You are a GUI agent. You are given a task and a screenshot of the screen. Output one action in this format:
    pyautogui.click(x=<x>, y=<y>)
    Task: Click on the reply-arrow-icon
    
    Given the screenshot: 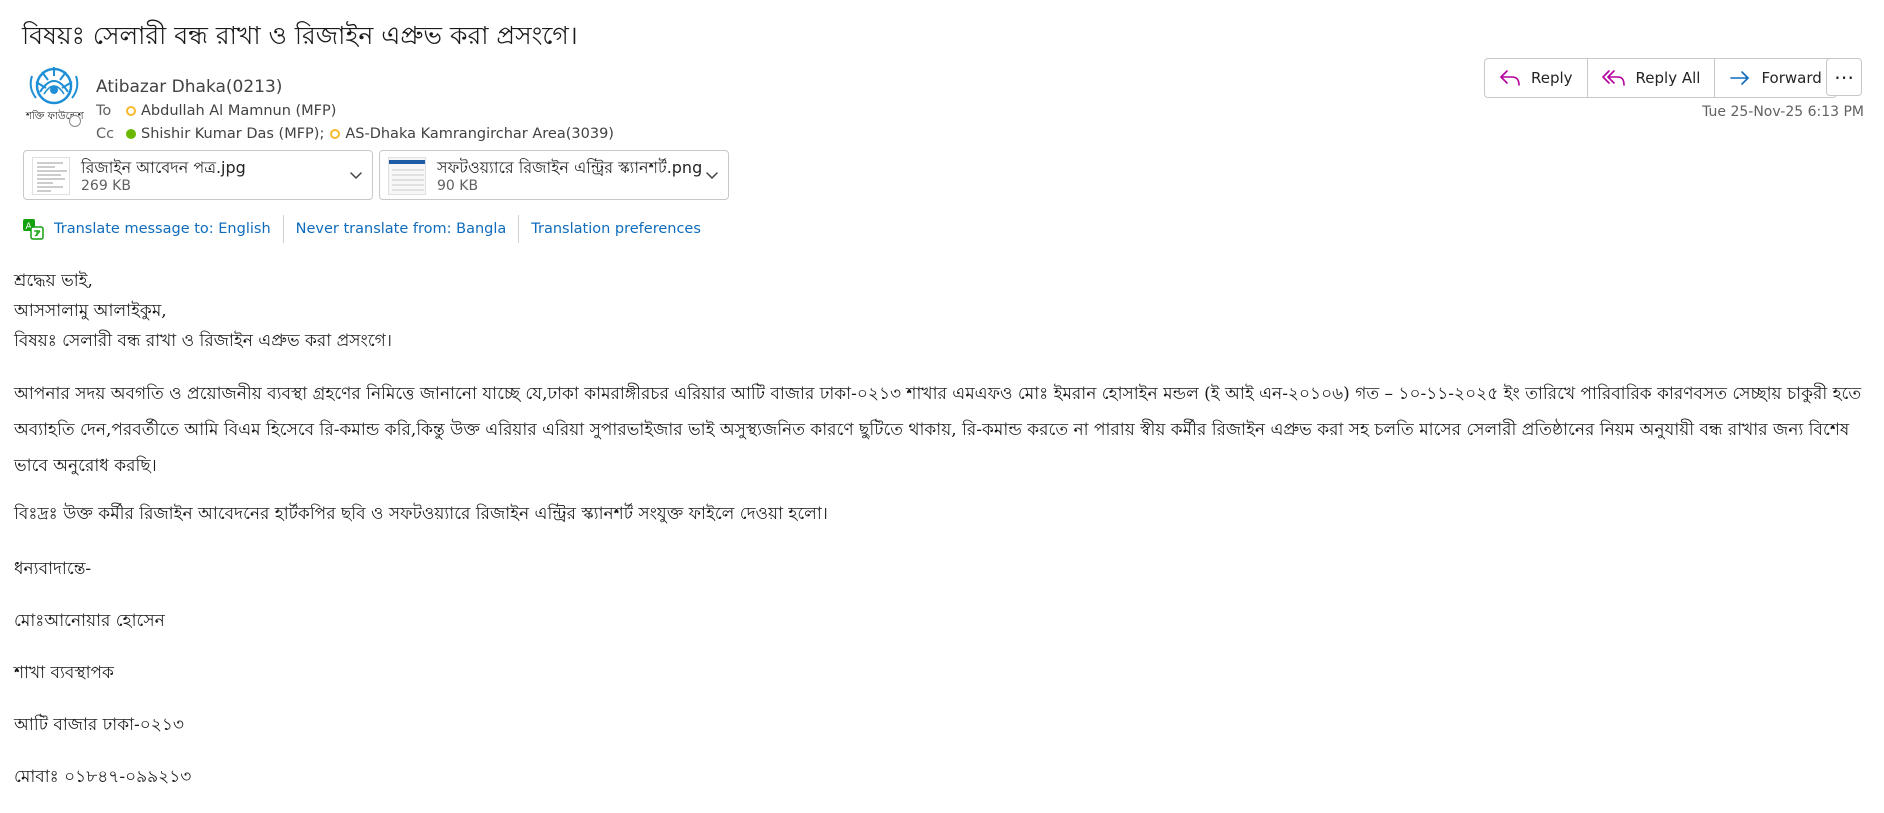 What is the action you would take?
    pyautogui.click(x=1510, y=78)
    